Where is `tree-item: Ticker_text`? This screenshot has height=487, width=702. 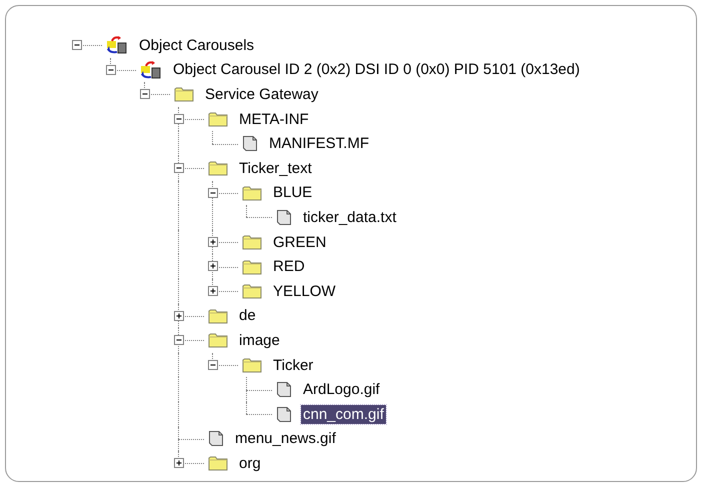
tree-item: Ticker_text is located at coordinates (275, 168).